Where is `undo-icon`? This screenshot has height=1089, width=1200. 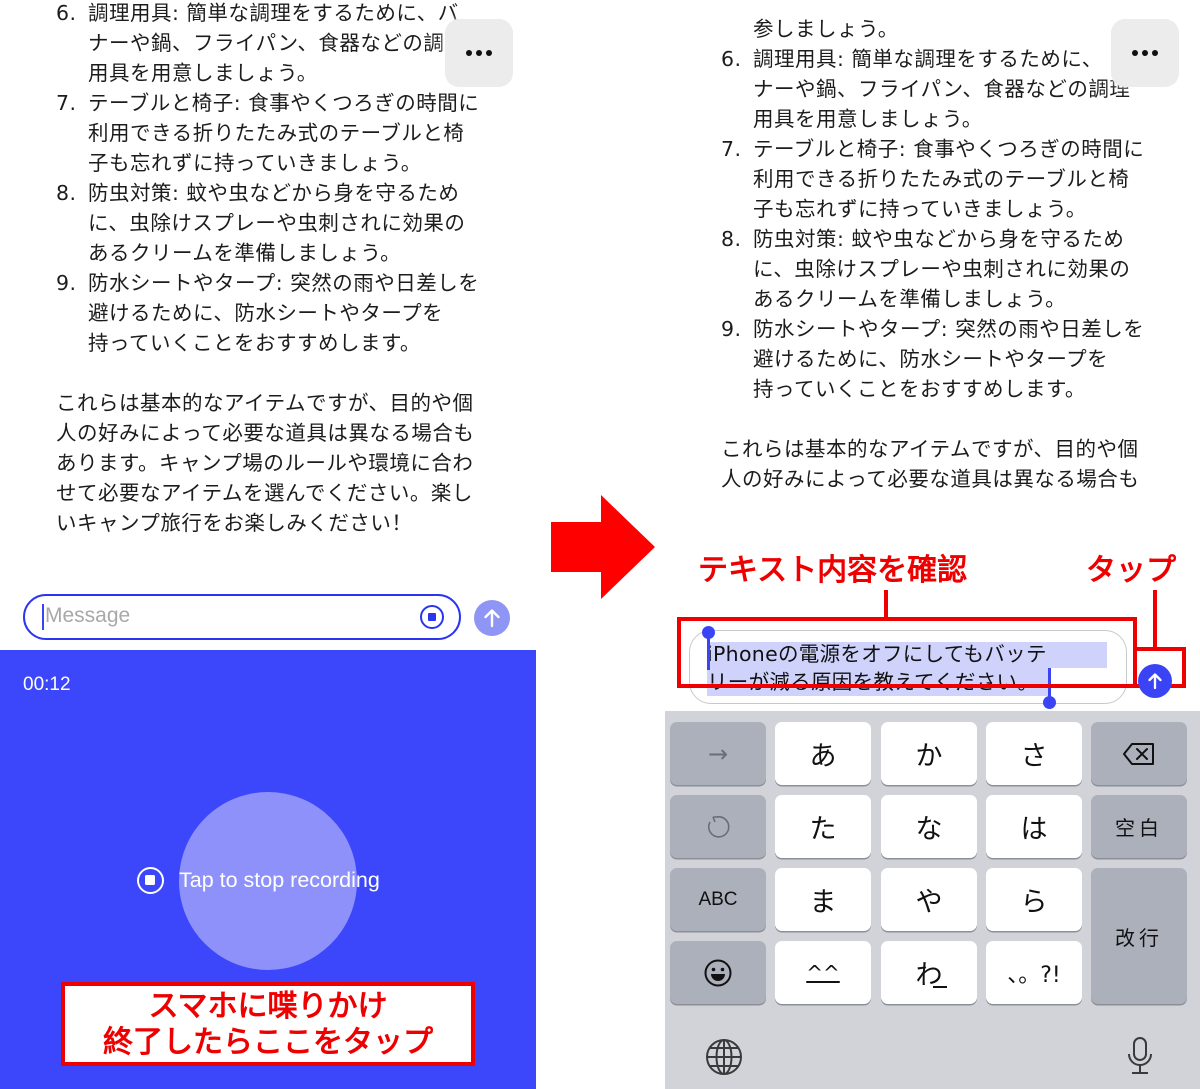 undo-icon is located at coordinates (718, 826).